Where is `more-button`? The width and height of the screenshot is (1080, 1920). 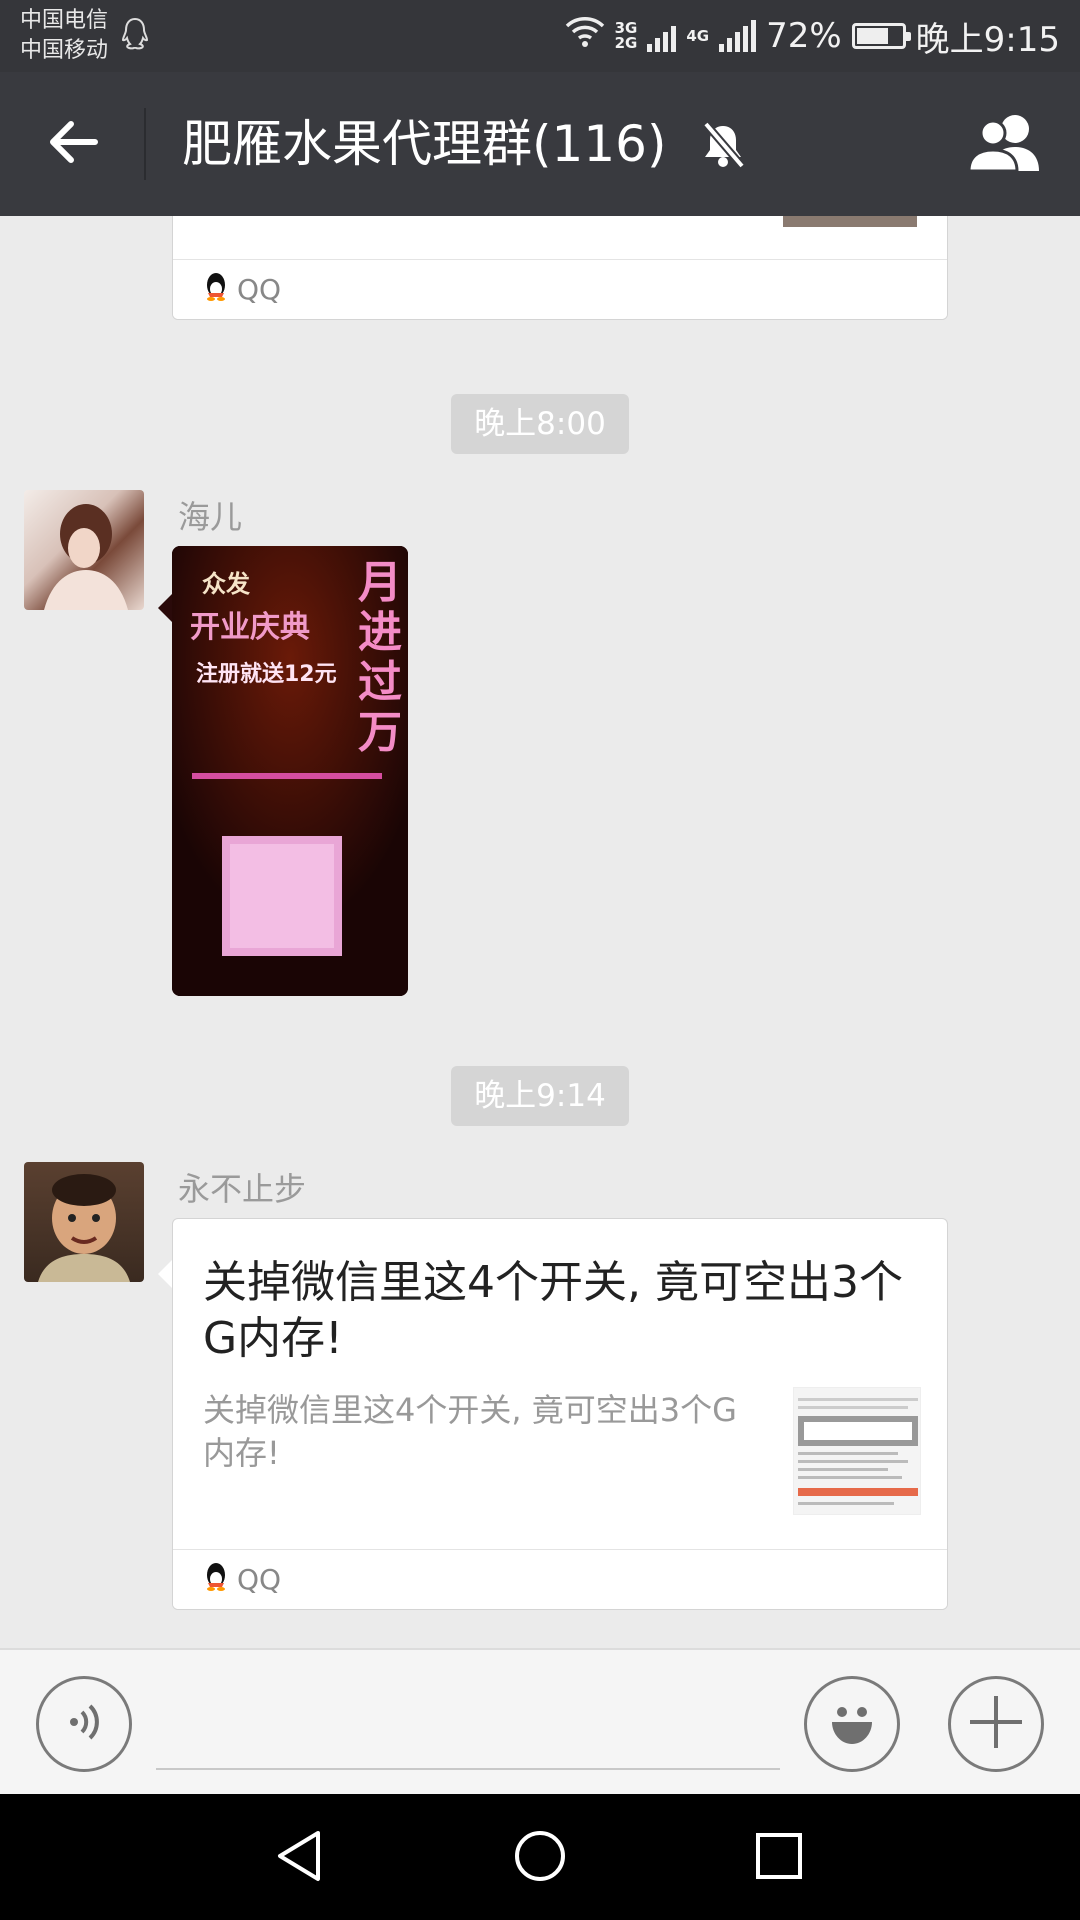 more-button is located at coordinates (996, 1724).